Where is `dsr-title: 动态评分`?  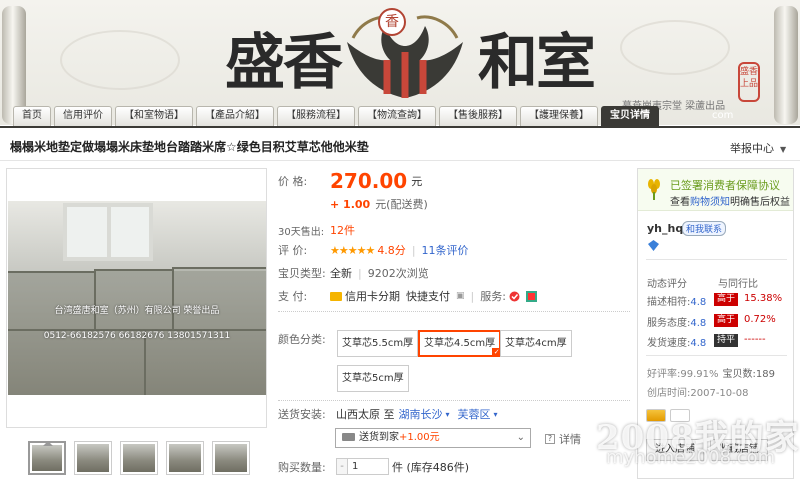
dsr-title: 动态评分 is located at coordinates (667, 284).